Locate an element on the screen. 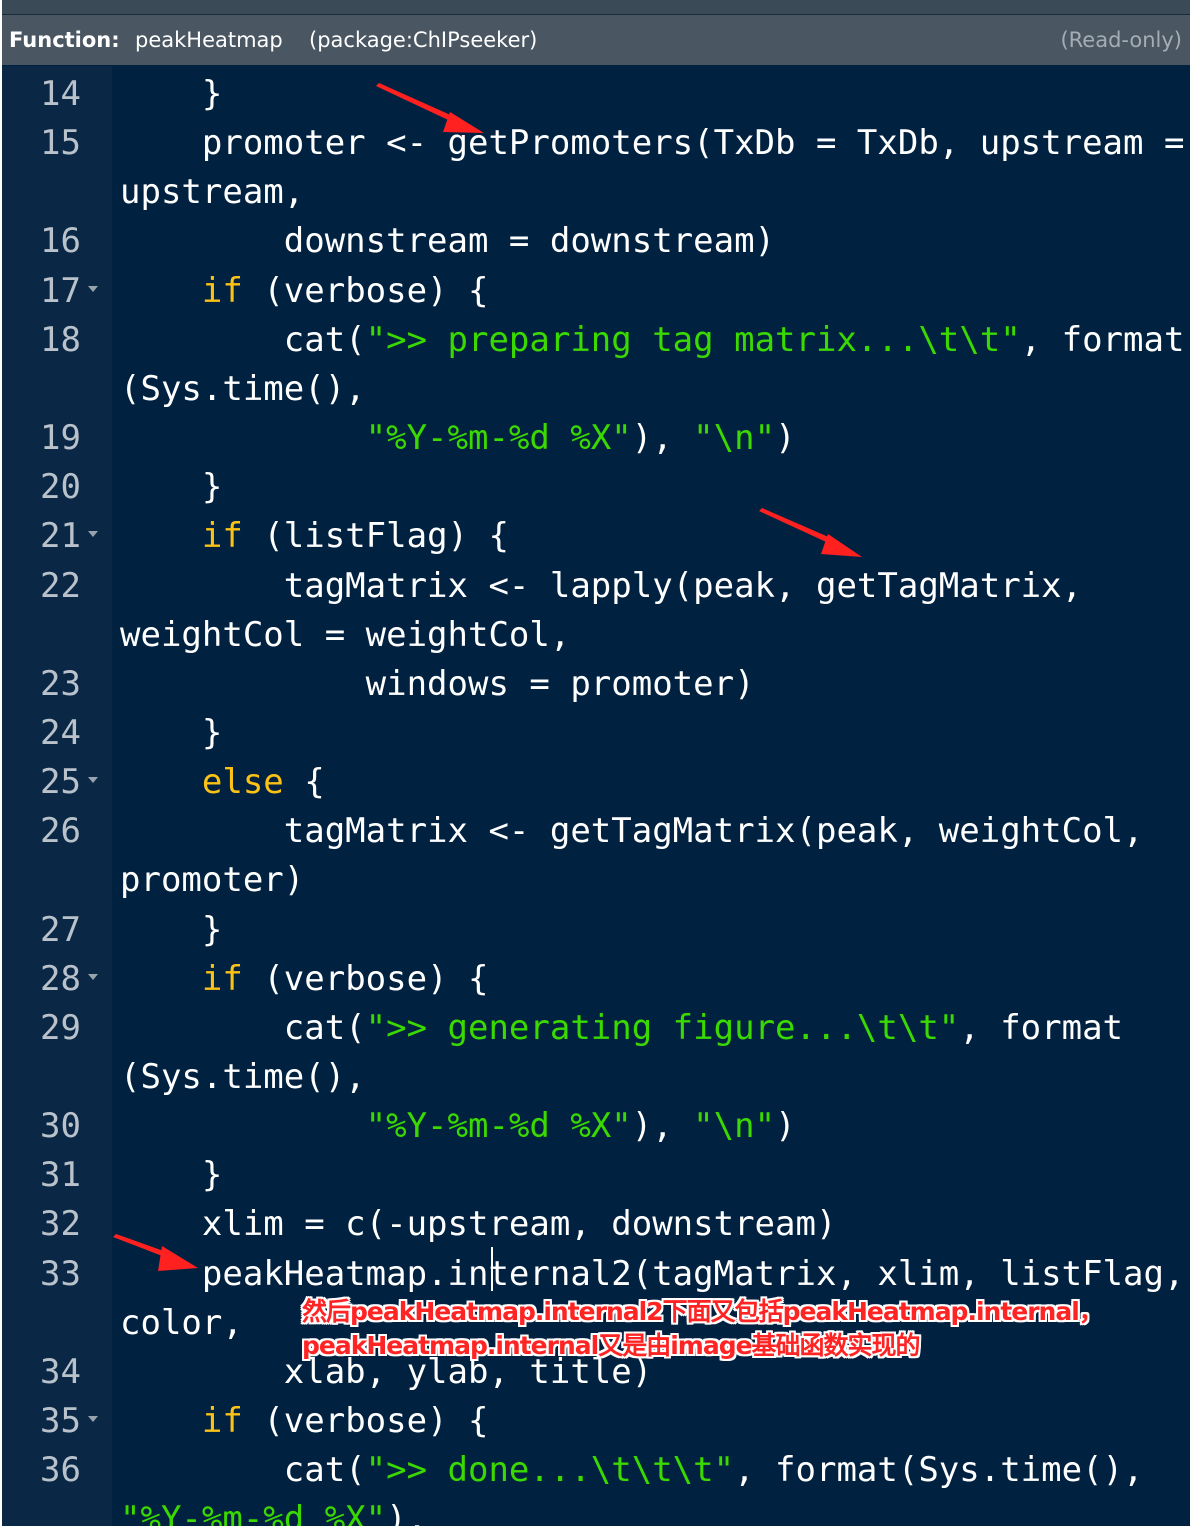 The width and height of the screenshot is (1192, 1526). arrow-peak-heatmap-internal2-icon is located at coordinates (155, 1252).